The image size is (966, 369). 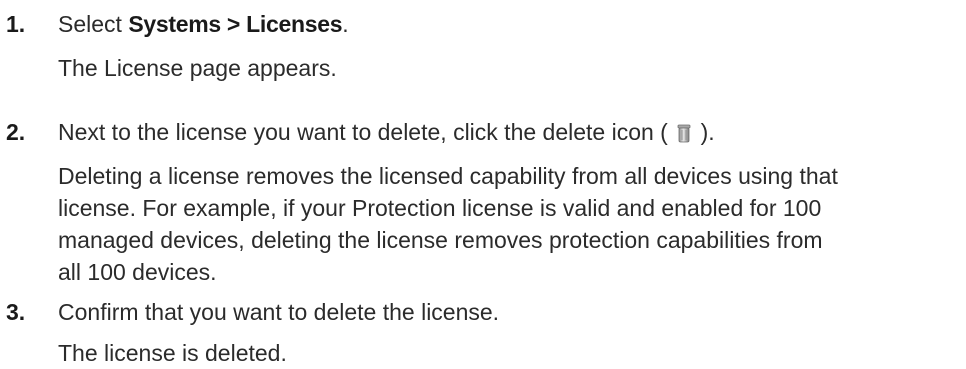 I want to click on step-instruction: Select Systems > Licenses., so click(x=512, y=24).